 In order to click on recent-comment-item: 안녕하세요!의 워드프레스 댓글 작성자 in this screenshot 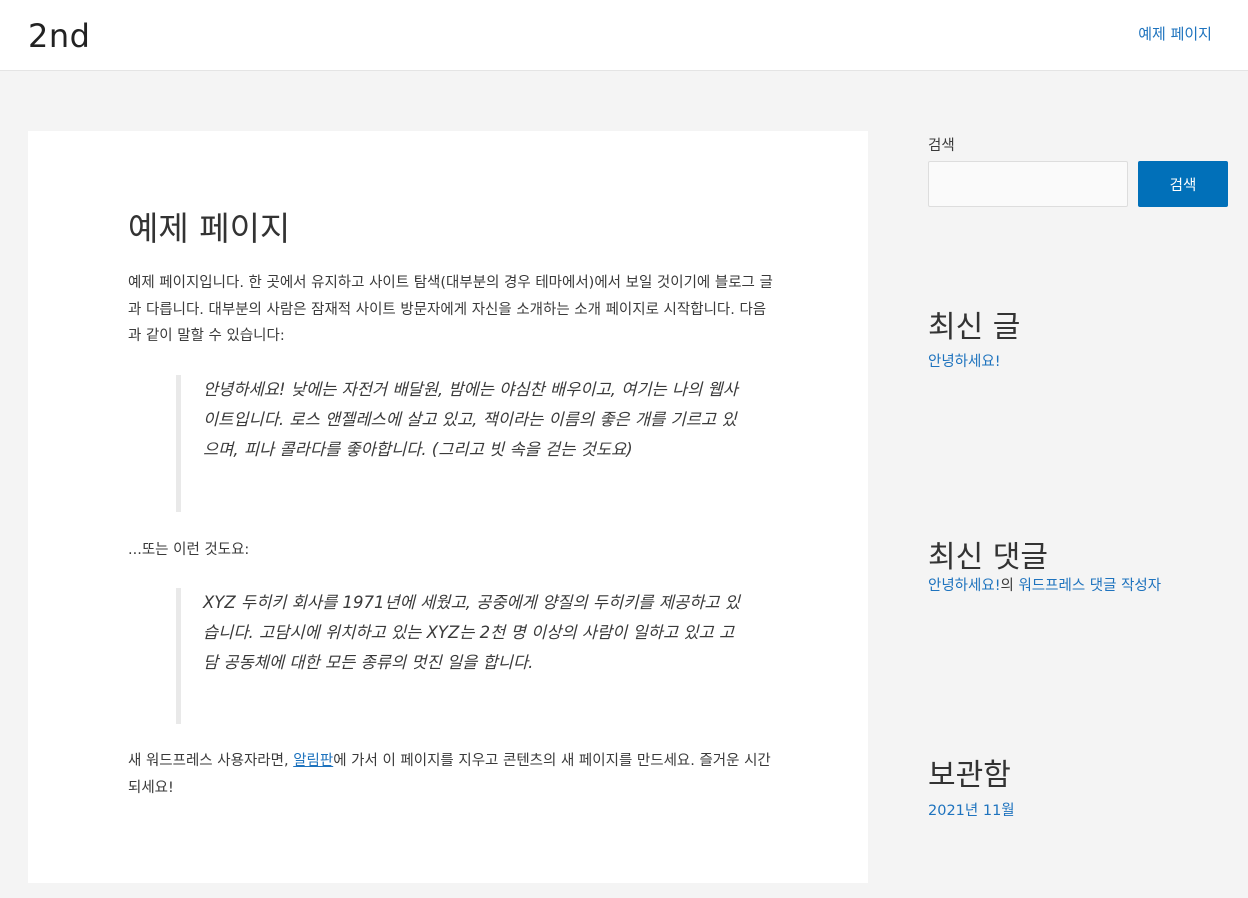, I will do `click(1044, 586)`.